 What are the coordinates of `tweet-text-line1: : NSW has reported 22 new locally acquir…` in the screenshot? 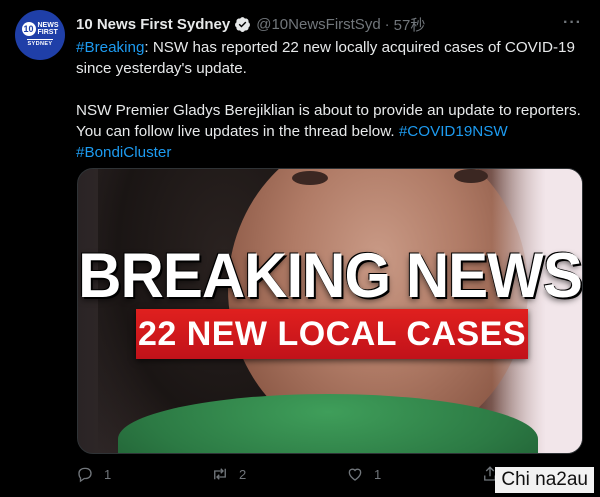 It's located at (325, 58).